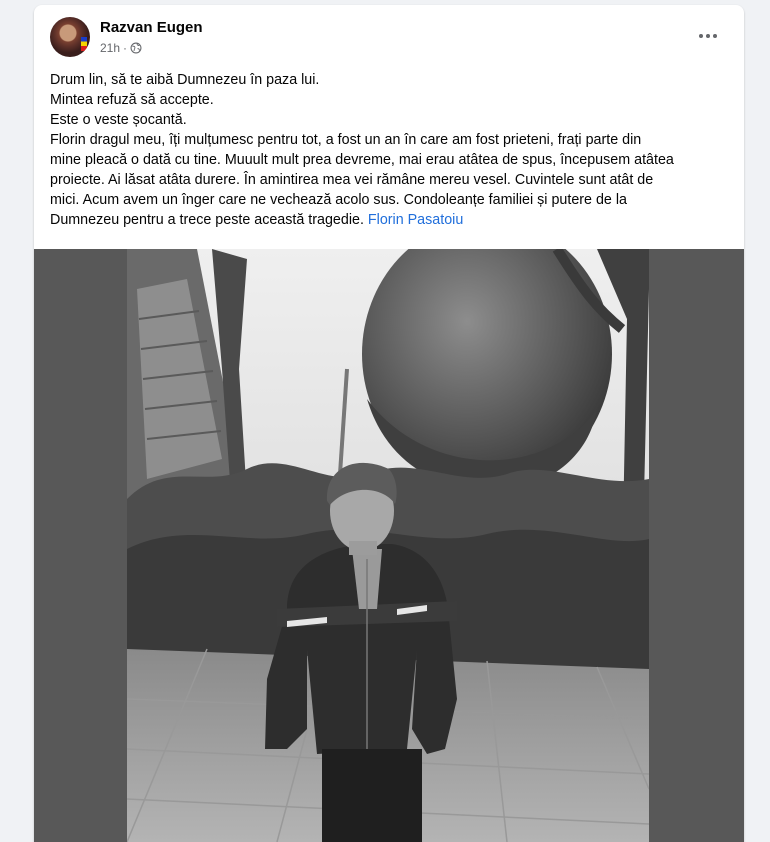 The width and height of the screenshot is (770, 842). Describe the element at coordinates (84, 44) in the screenshot. I see `flag-icon` at that location.